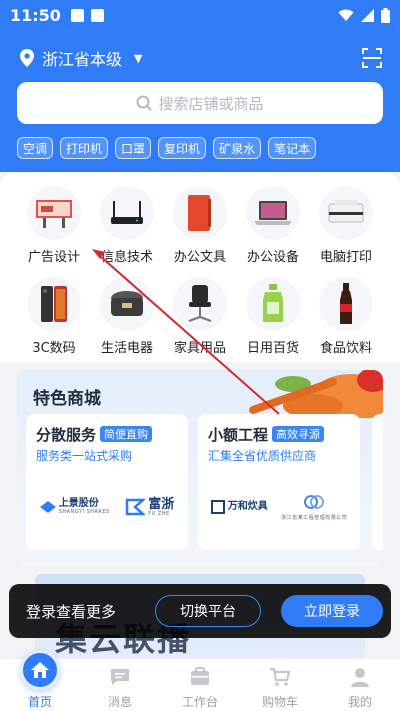 This screenshot has width=400, height=711. What do you see at coordinates (346, 304) in the screenshot?
I see `cola-bottle-icon` at bounding box center [346, 304].